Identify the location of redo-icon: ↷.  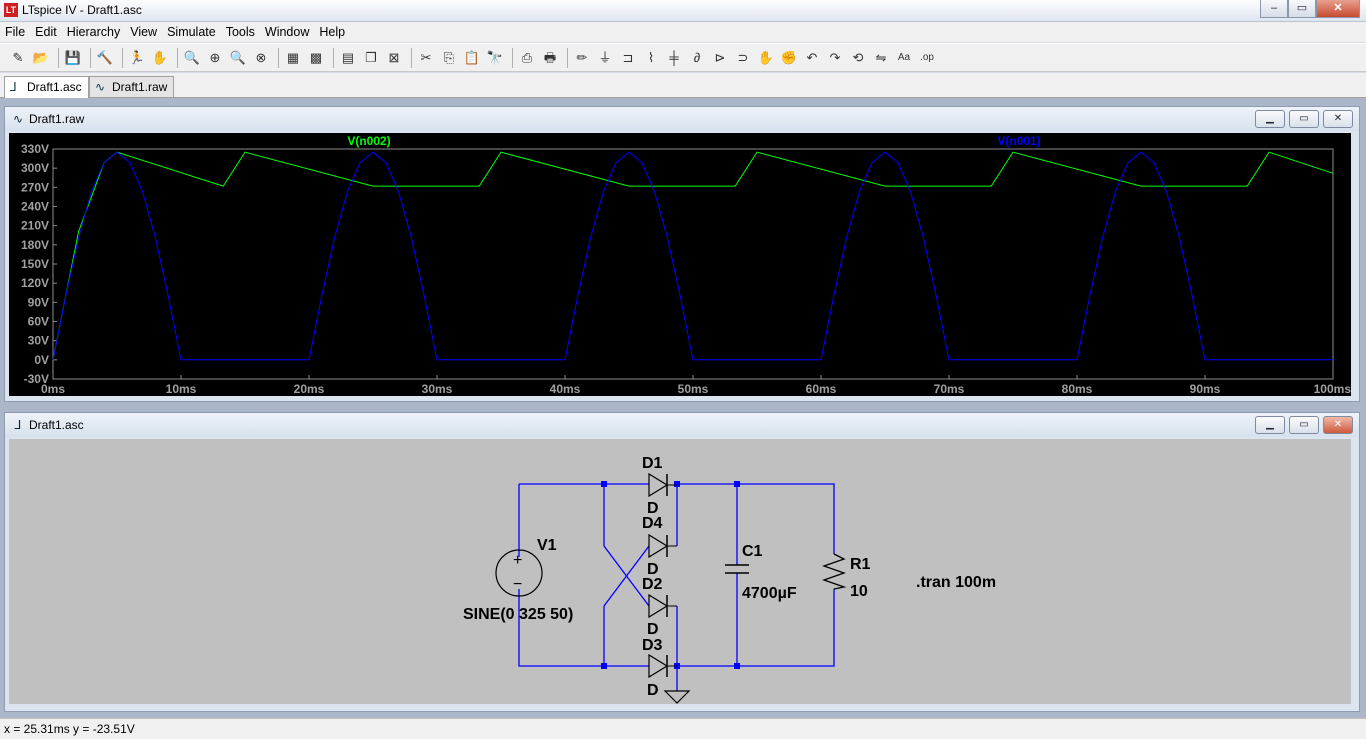
(835, 58).